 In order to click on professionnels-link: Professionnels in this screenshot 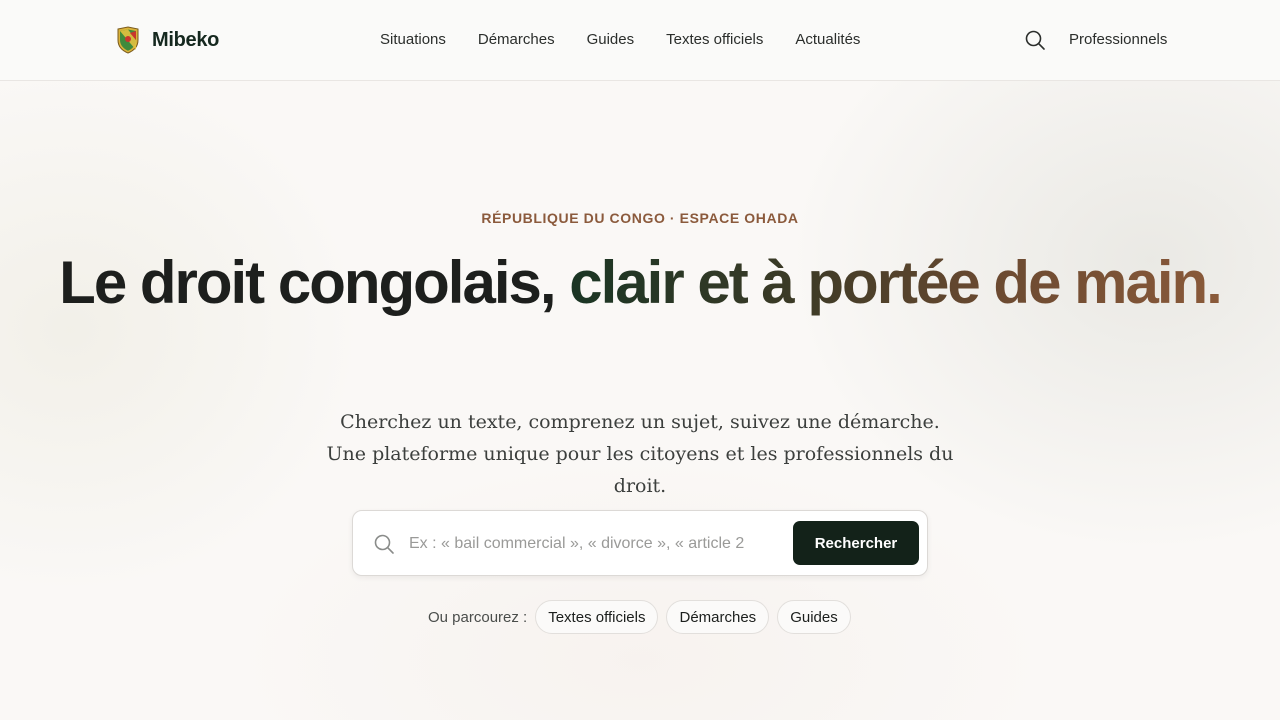, I will do `click(1118, 40)`.